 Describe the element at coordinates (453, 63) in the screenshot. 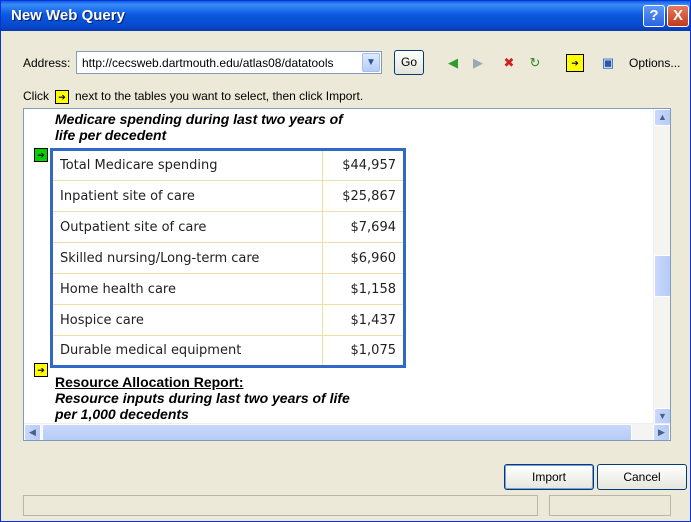

I see `back-icon: ◀` at that location.